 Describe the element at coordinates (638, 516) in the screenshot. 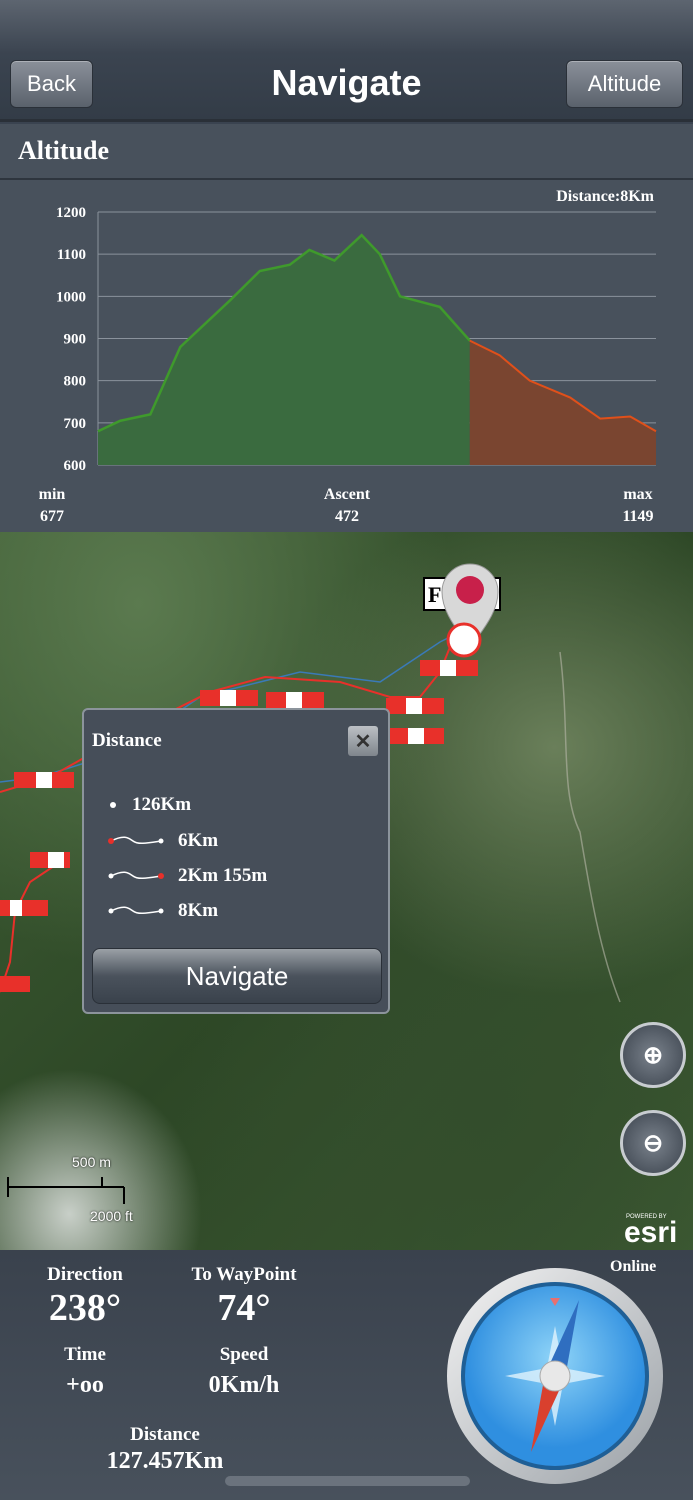

I see `max-value: 1149` at that location.